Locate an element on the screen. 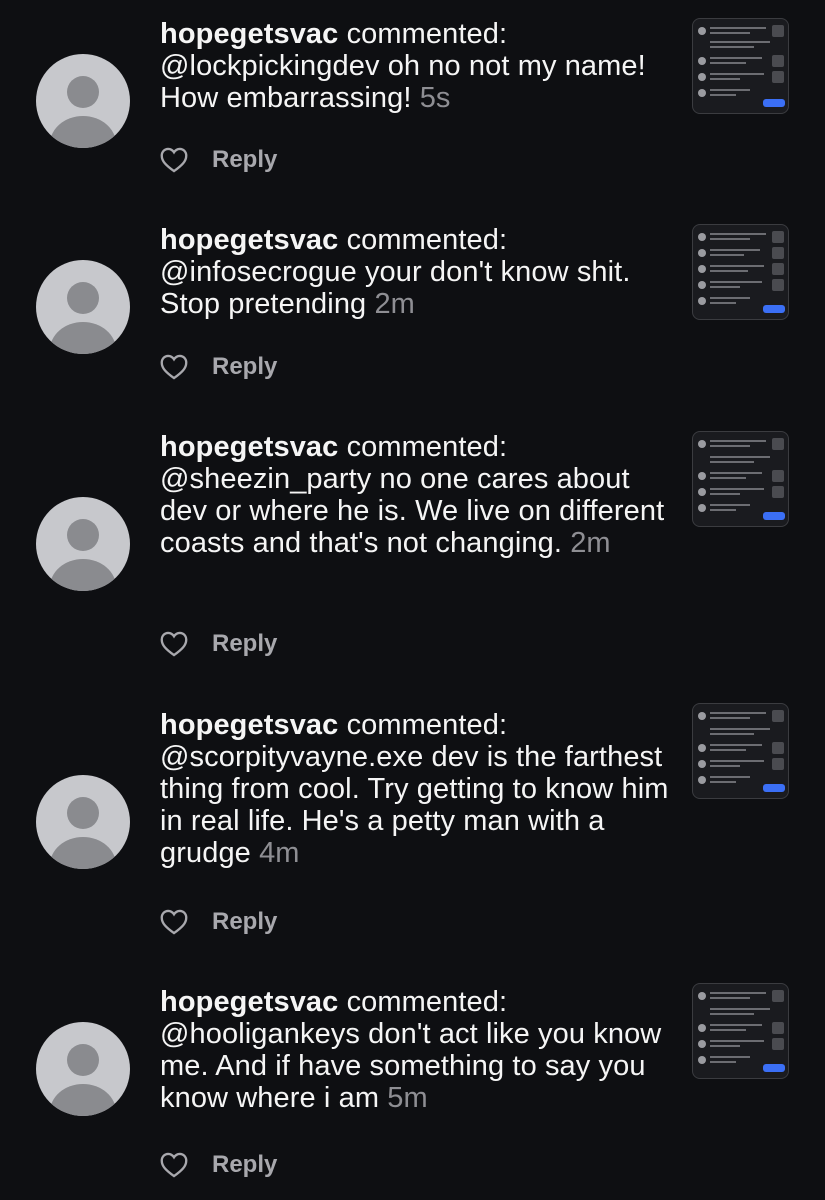  timestamp: 5m is located at coordinates (407, 1098).